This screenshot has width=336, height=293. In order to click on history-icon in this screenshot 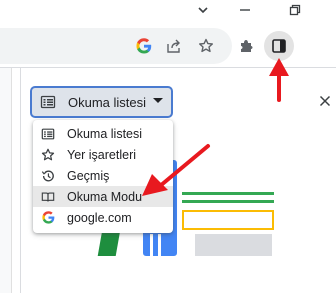, I will do `click(48, 176)`.